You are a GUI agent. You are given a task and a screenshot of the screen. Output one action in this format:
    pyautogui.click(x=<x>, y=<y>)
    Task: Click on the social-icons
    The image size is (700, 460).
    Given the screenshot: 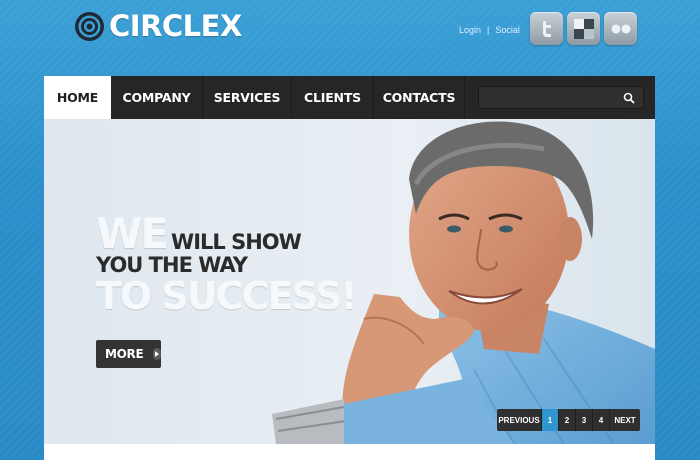 What is the action you would take?
    pyautogui.click(x=583, y=28)
    